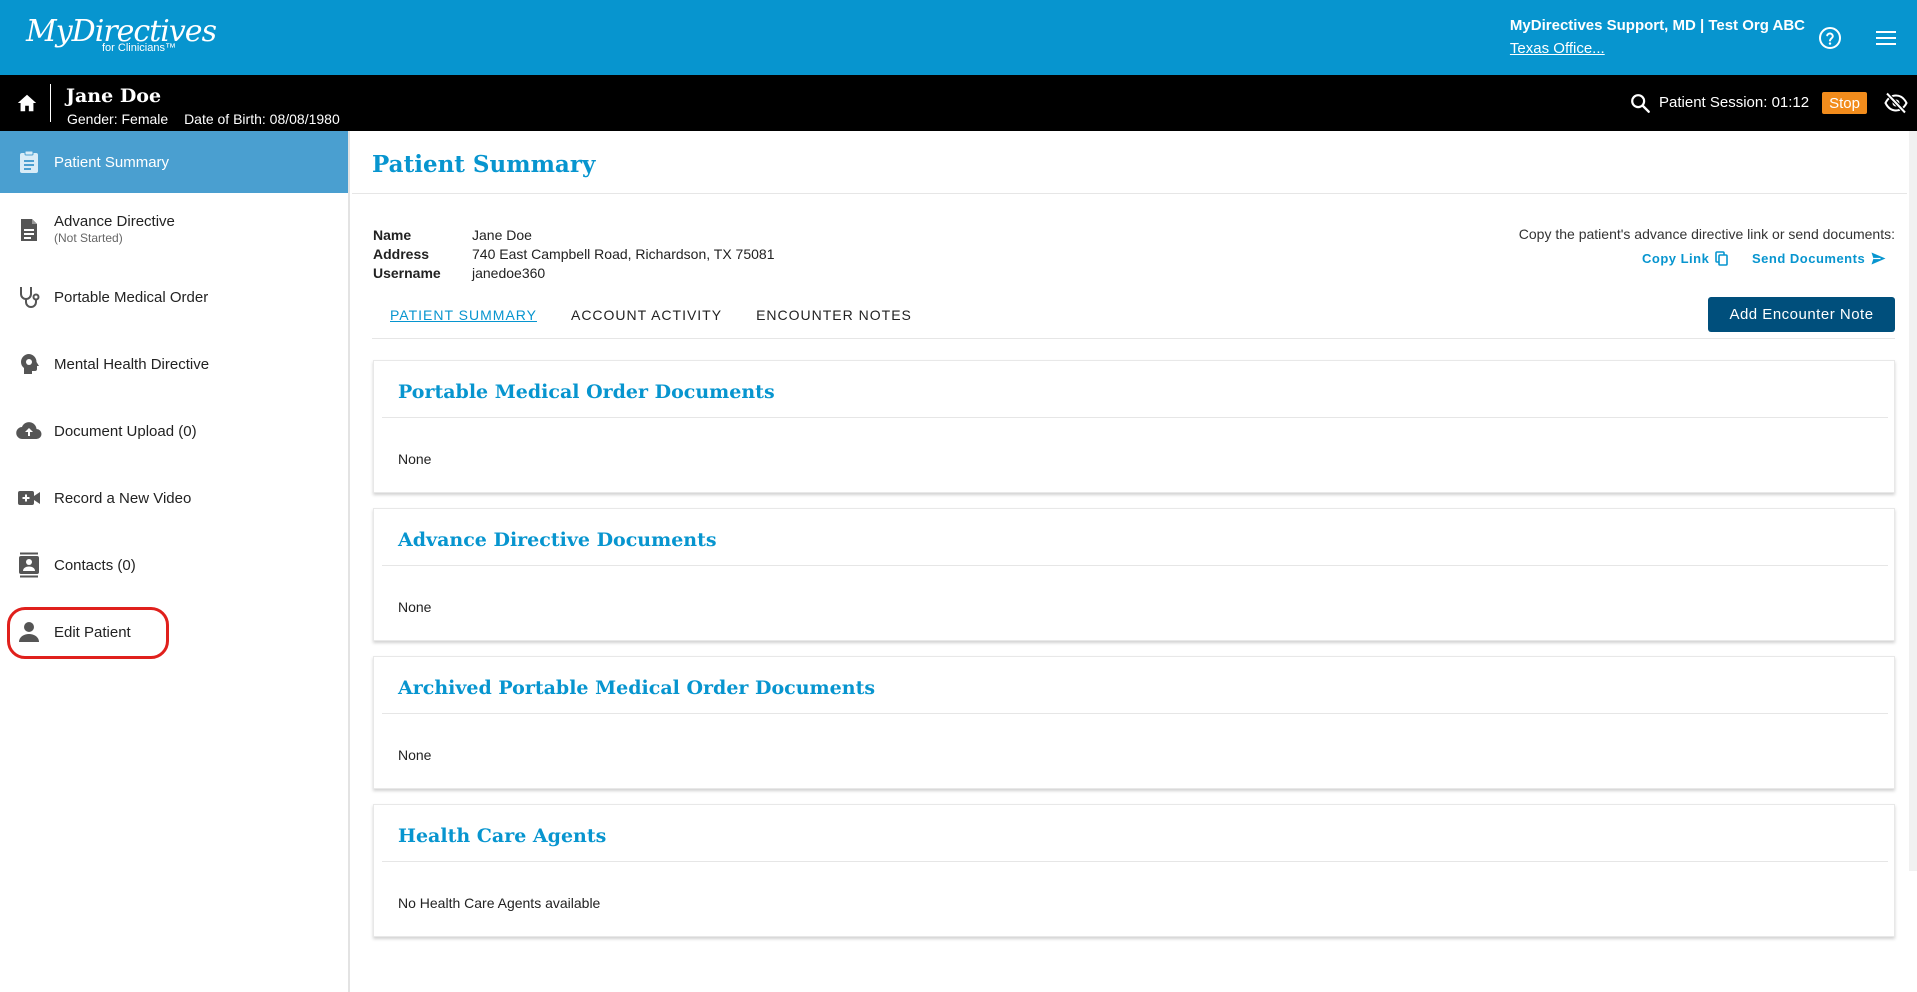  What do you see at coordinates (114, 221) in the screenshot?
I see `sidebar-item-label: Advance Directive` at bounding box center [114, 221].